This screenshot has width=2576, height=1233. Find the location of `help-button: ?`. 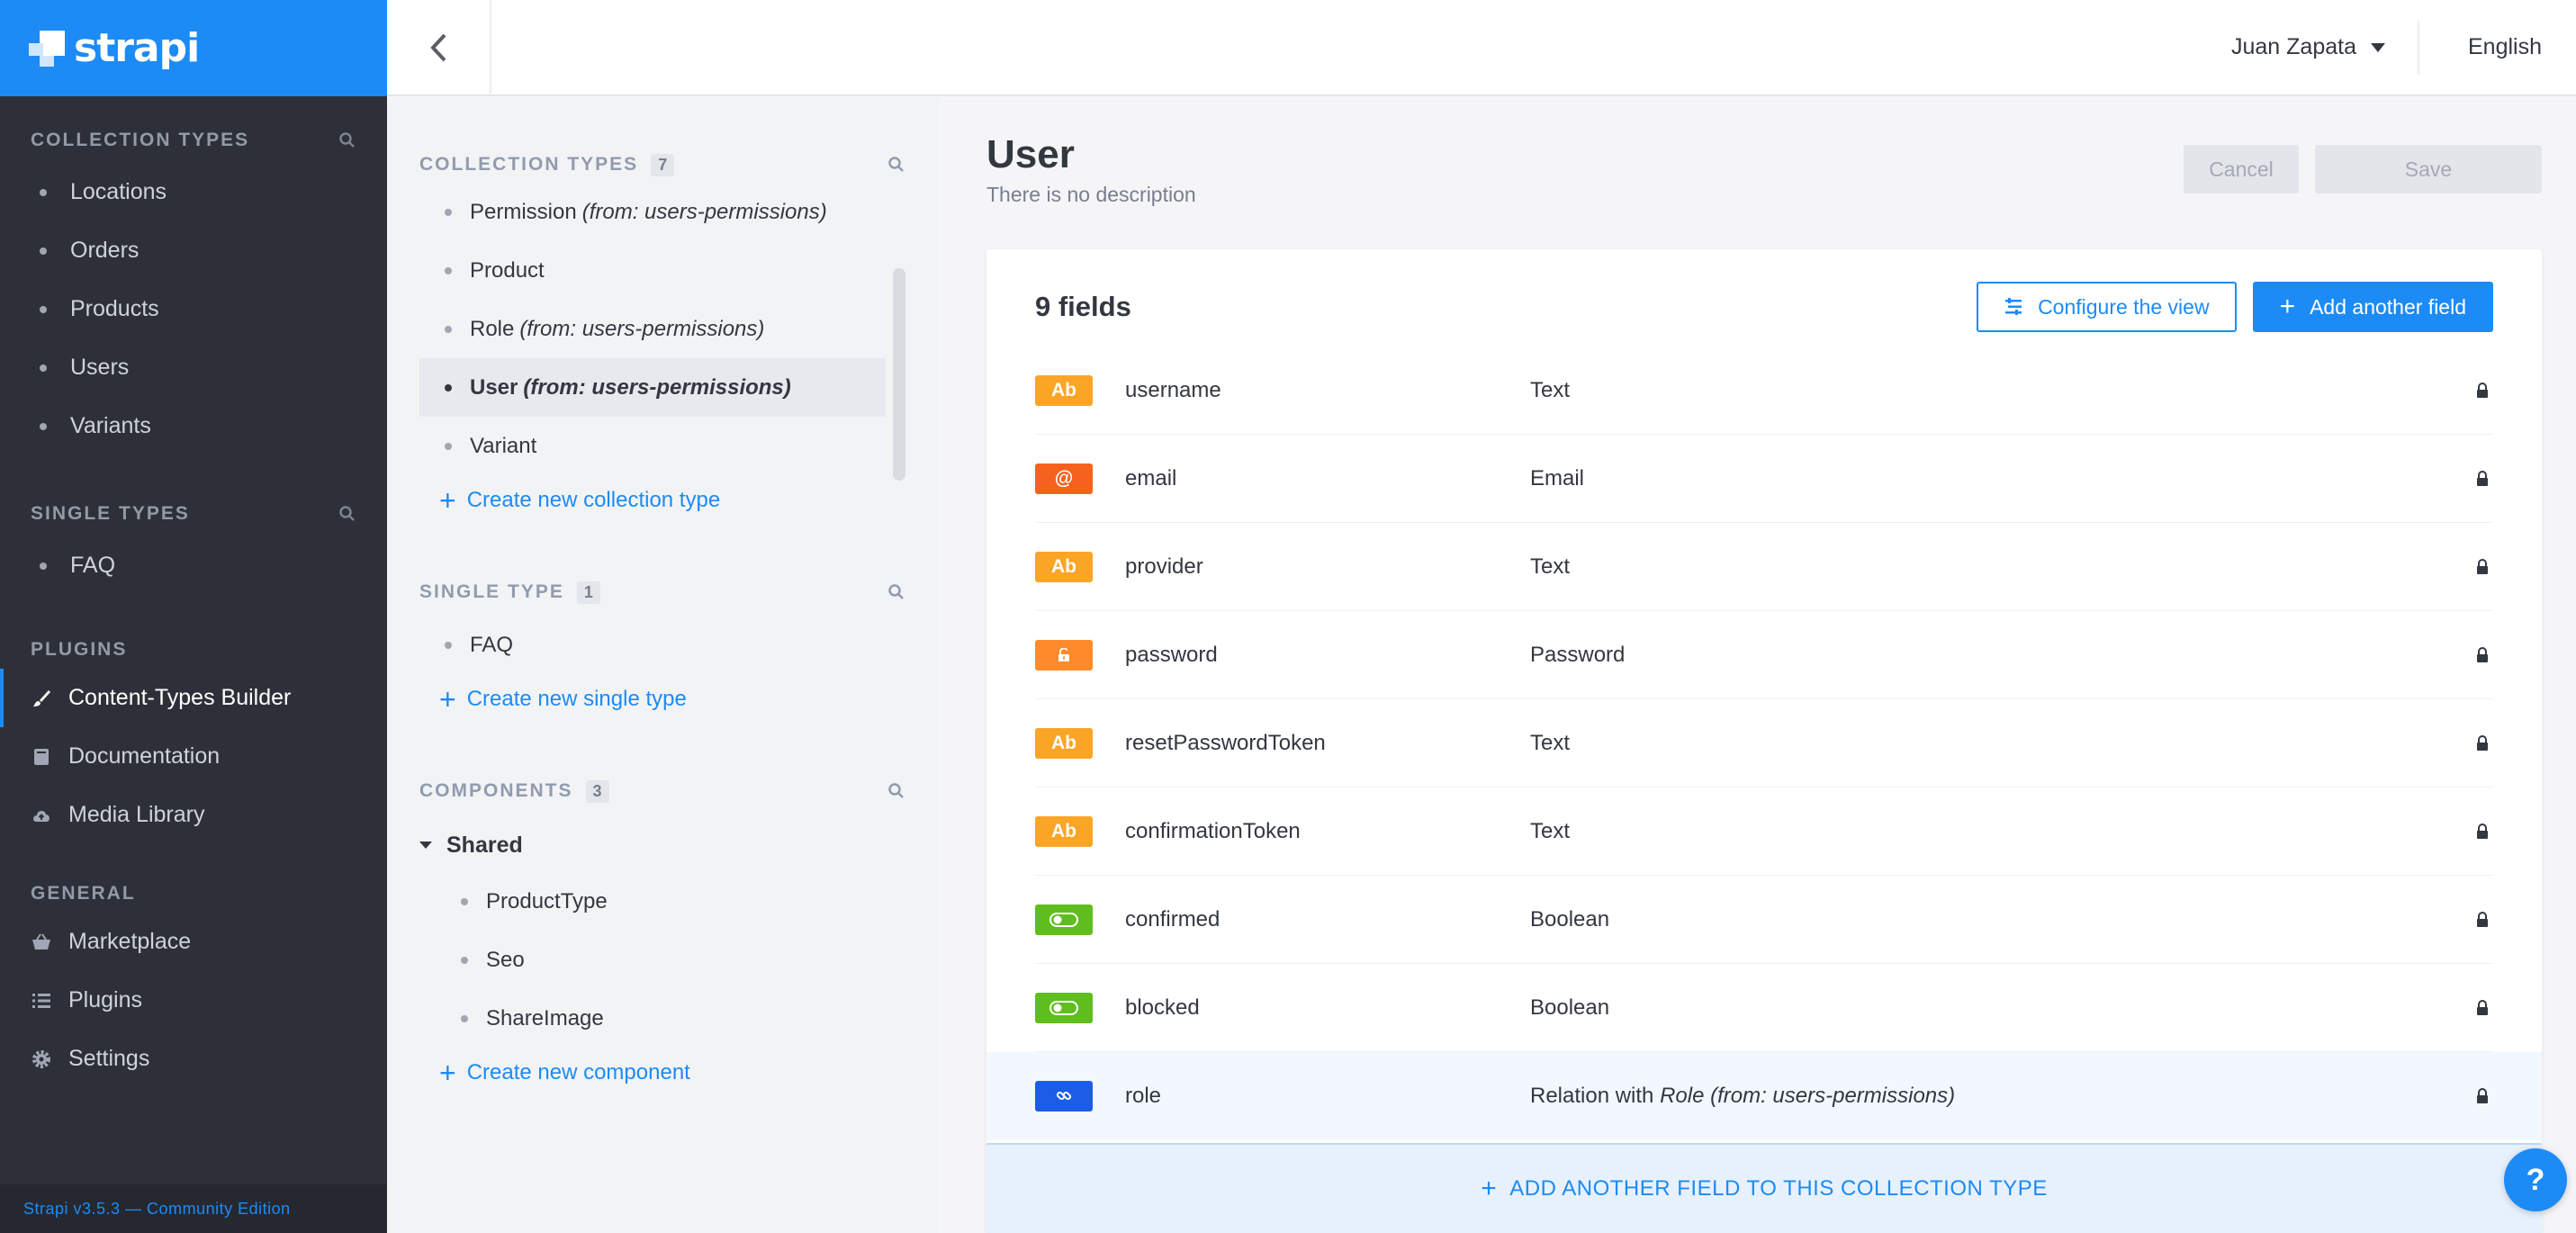

help-button: ? is located at coordinates (2535, 1180).